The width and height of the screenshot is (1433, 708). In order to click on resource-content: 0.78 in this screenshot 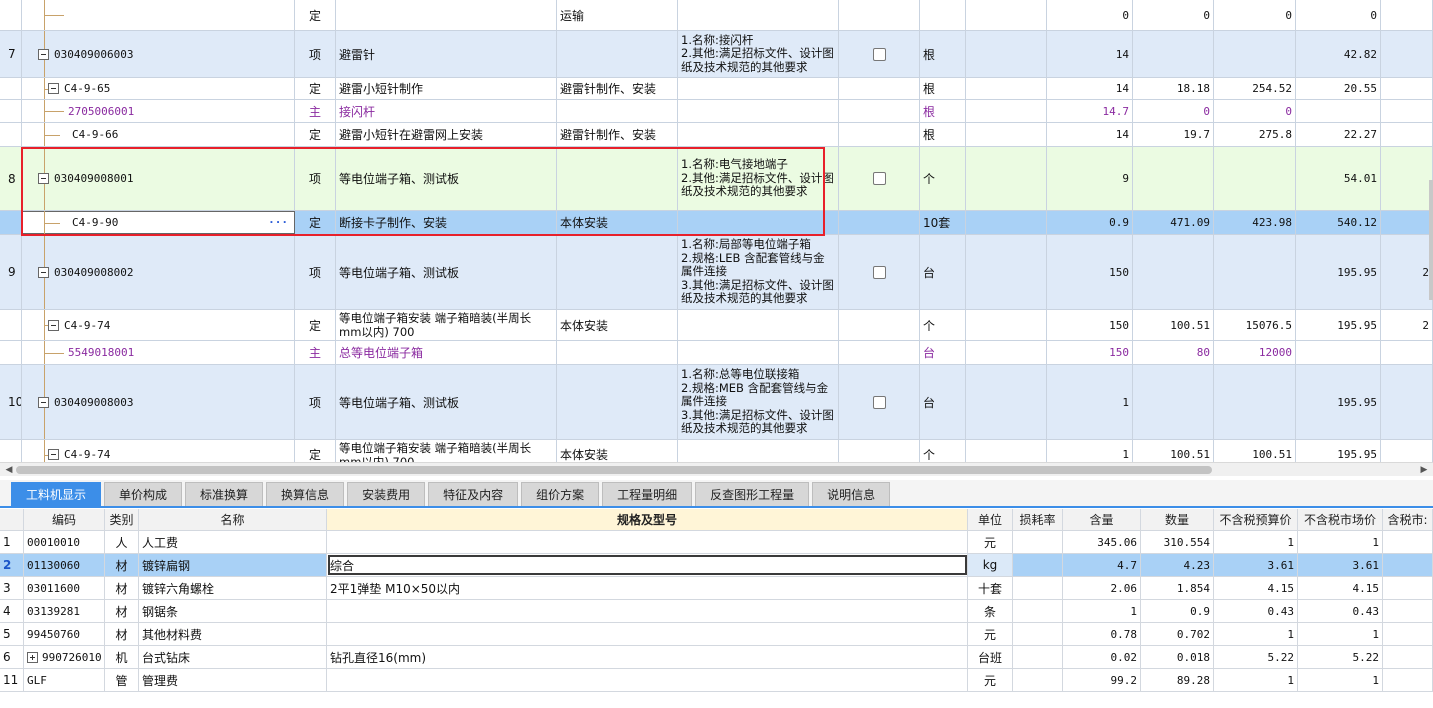, I will do `click(1102, 634)`.